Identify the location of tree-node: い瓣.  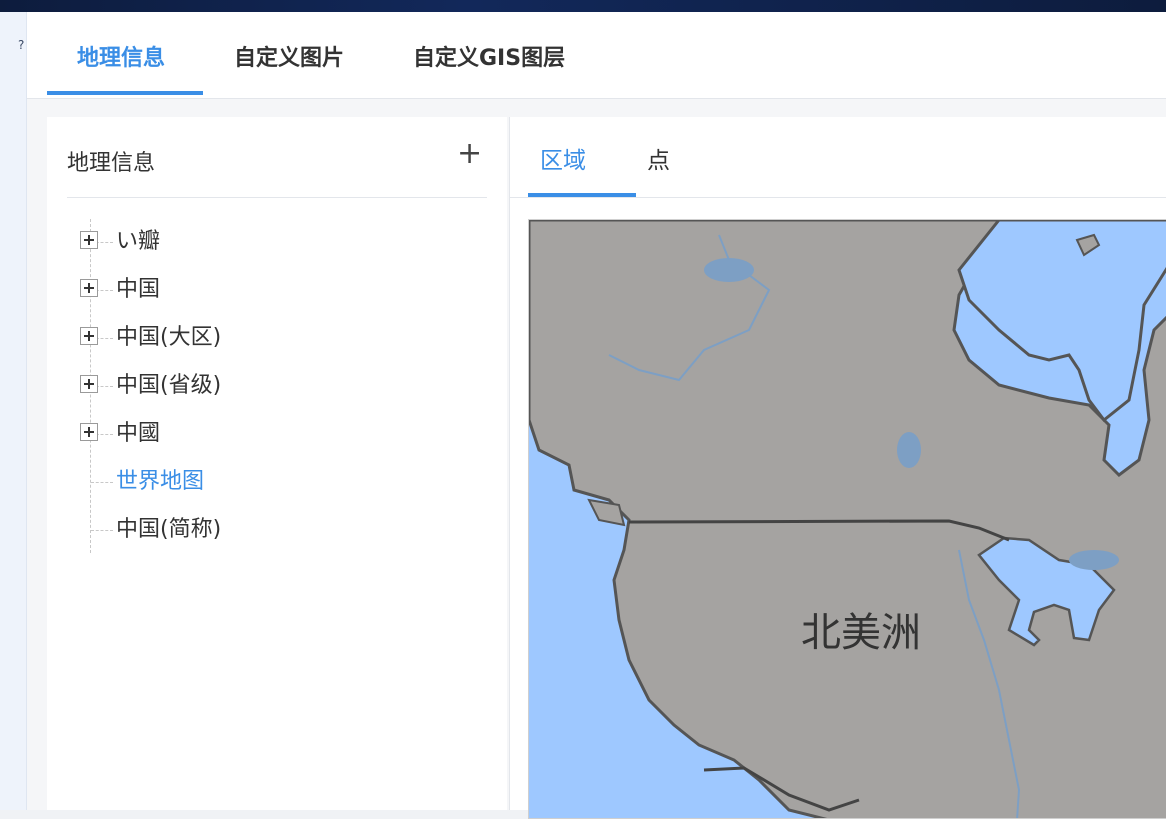
(267, 242).